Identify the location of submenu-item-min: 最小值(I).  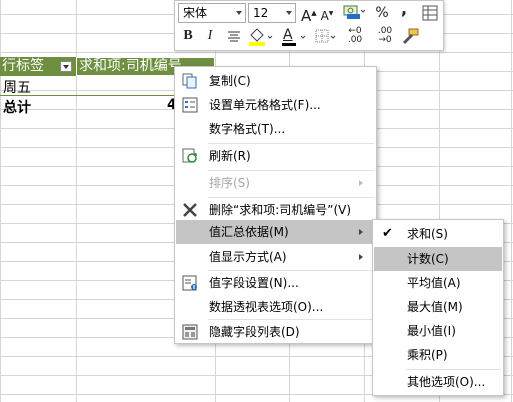
(438, 331).